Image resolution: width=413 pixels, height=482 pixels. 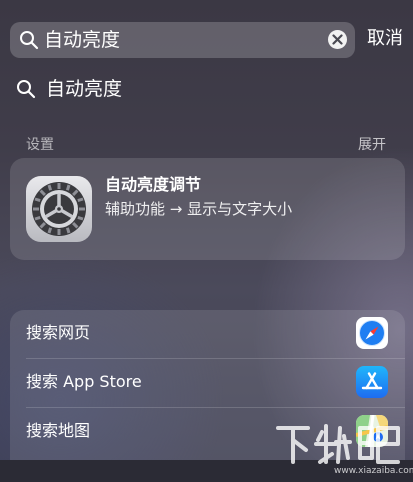 I want to click on result-subtitle: 辅助功能 → 显示与文字大小, so click(x=199, y=209).